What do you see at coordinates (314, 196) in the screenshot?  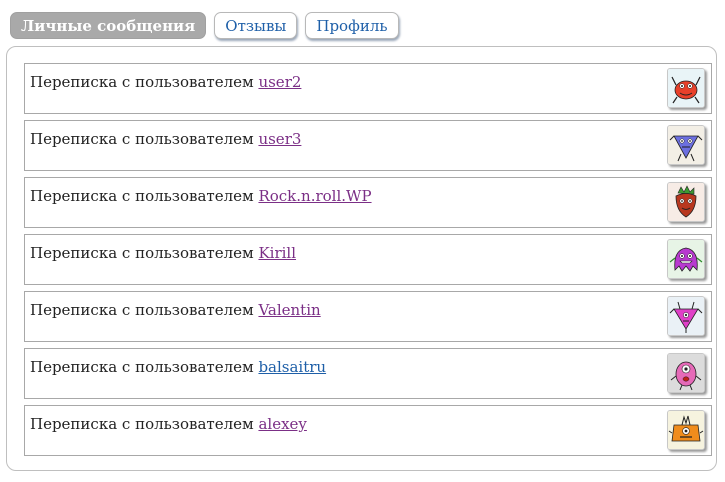 I see `conversation-user-link: Rock.n.roll.WP` at bounding box center [314, 196].